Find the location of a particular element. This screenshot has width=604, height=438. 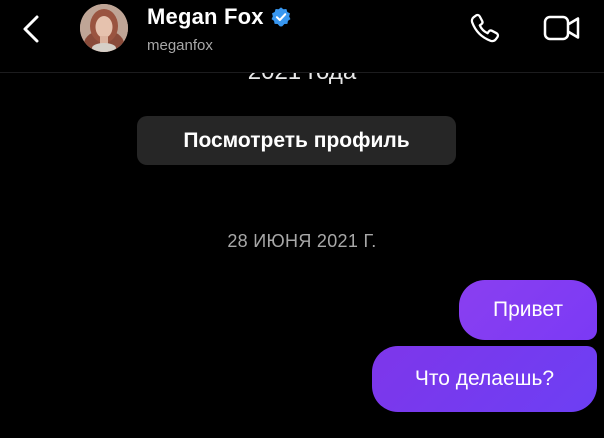

voice-call-button is located at coordinates (485, 28).